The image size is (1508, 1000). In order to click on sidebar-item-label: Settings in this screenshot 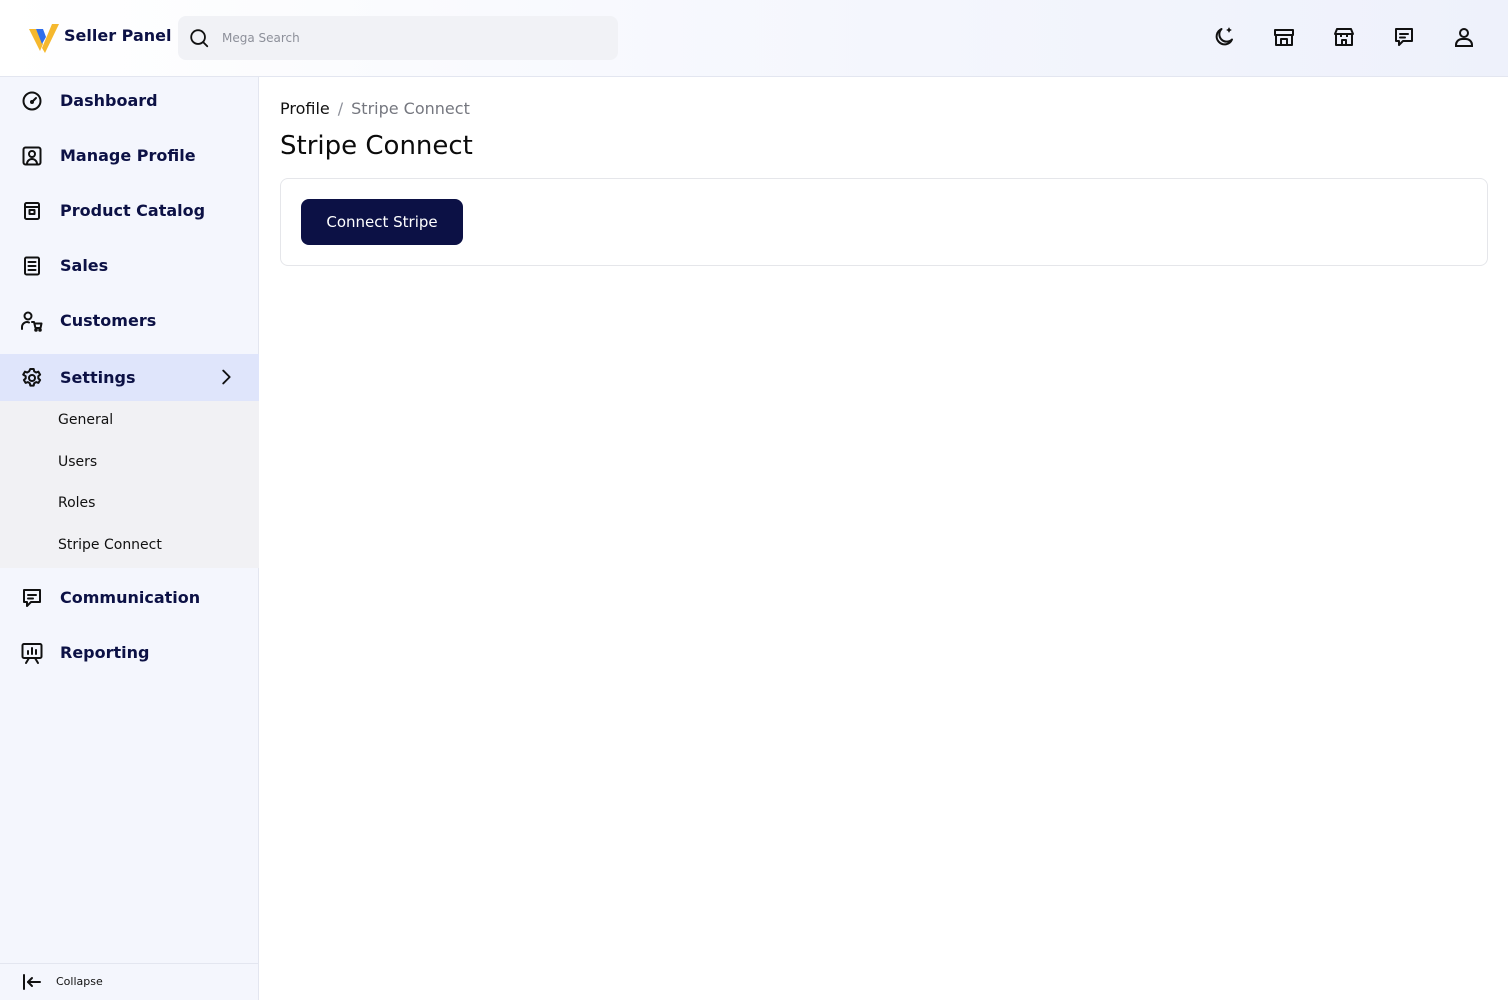, I will do `click(98, 377)`.